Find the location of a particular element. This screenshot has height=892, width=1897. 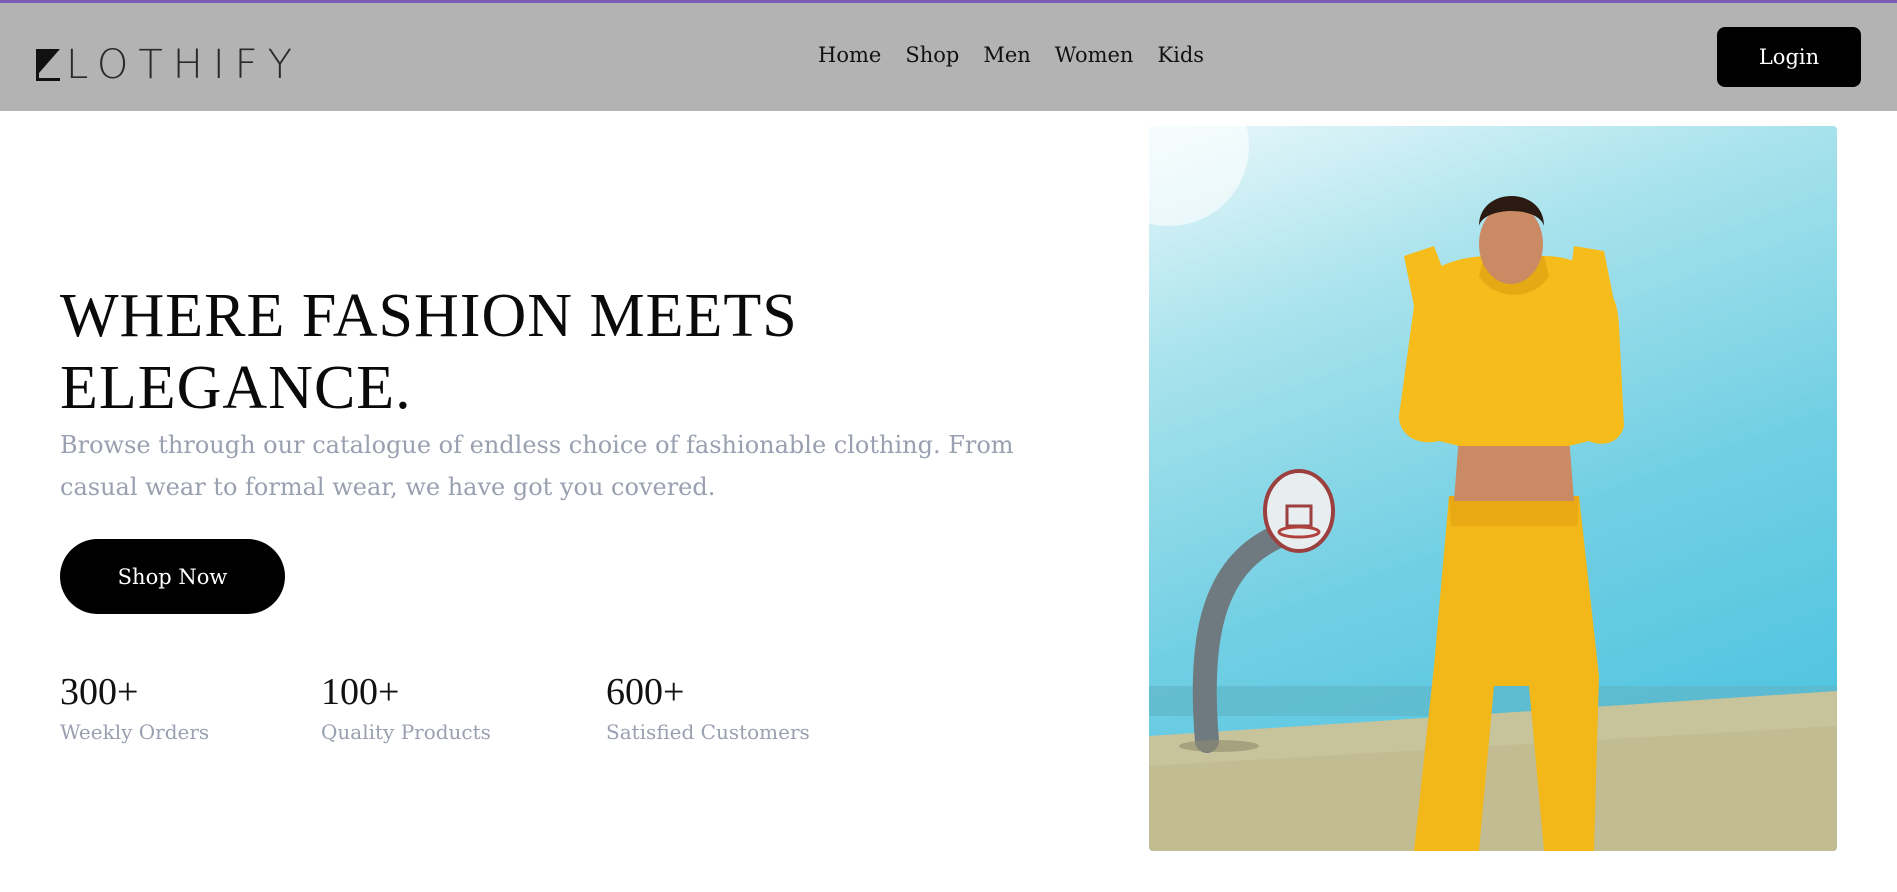

stat-label: Quality Products is located at coordinates (406, 732).